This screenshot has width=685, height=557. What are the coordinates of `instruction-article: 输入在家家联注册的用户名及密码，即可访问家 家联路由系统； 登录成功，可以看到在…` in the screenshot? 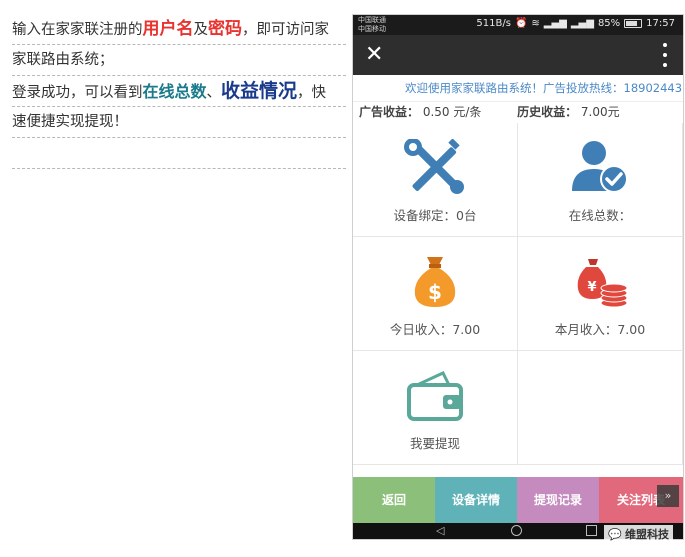 It's located at (179, 91).